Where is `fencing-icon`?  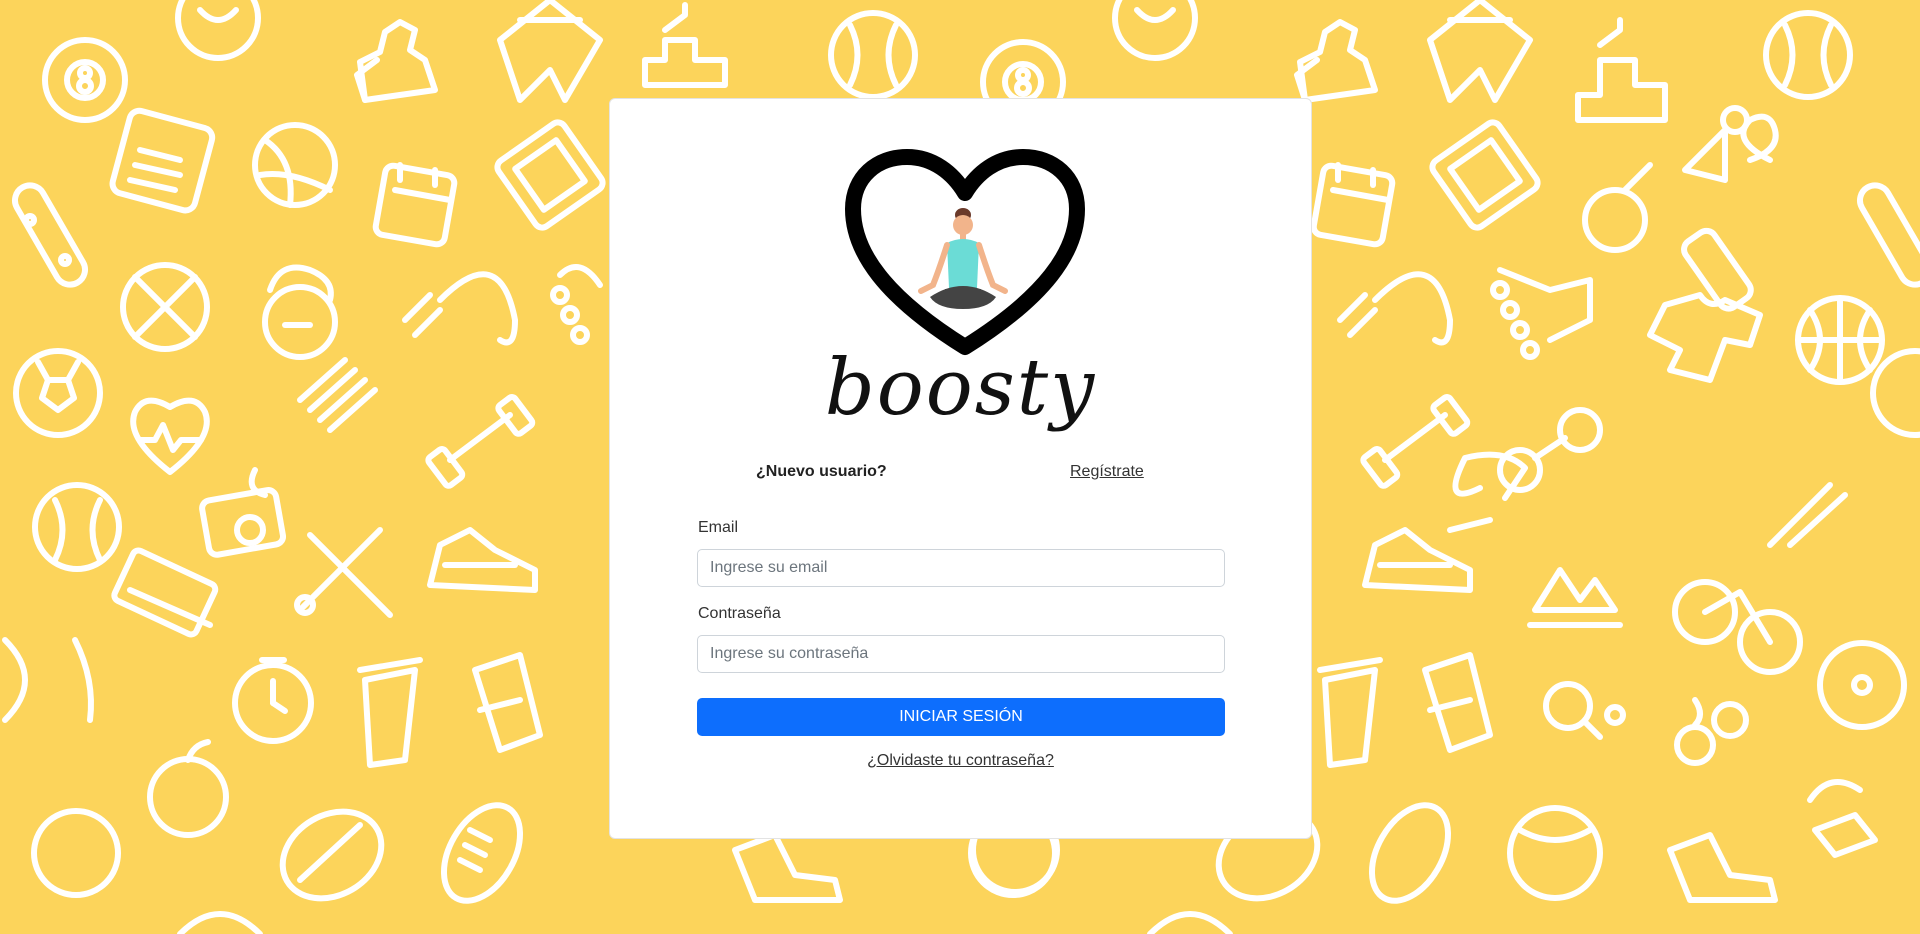
fencing-icon is located at coordinates (343, 572).